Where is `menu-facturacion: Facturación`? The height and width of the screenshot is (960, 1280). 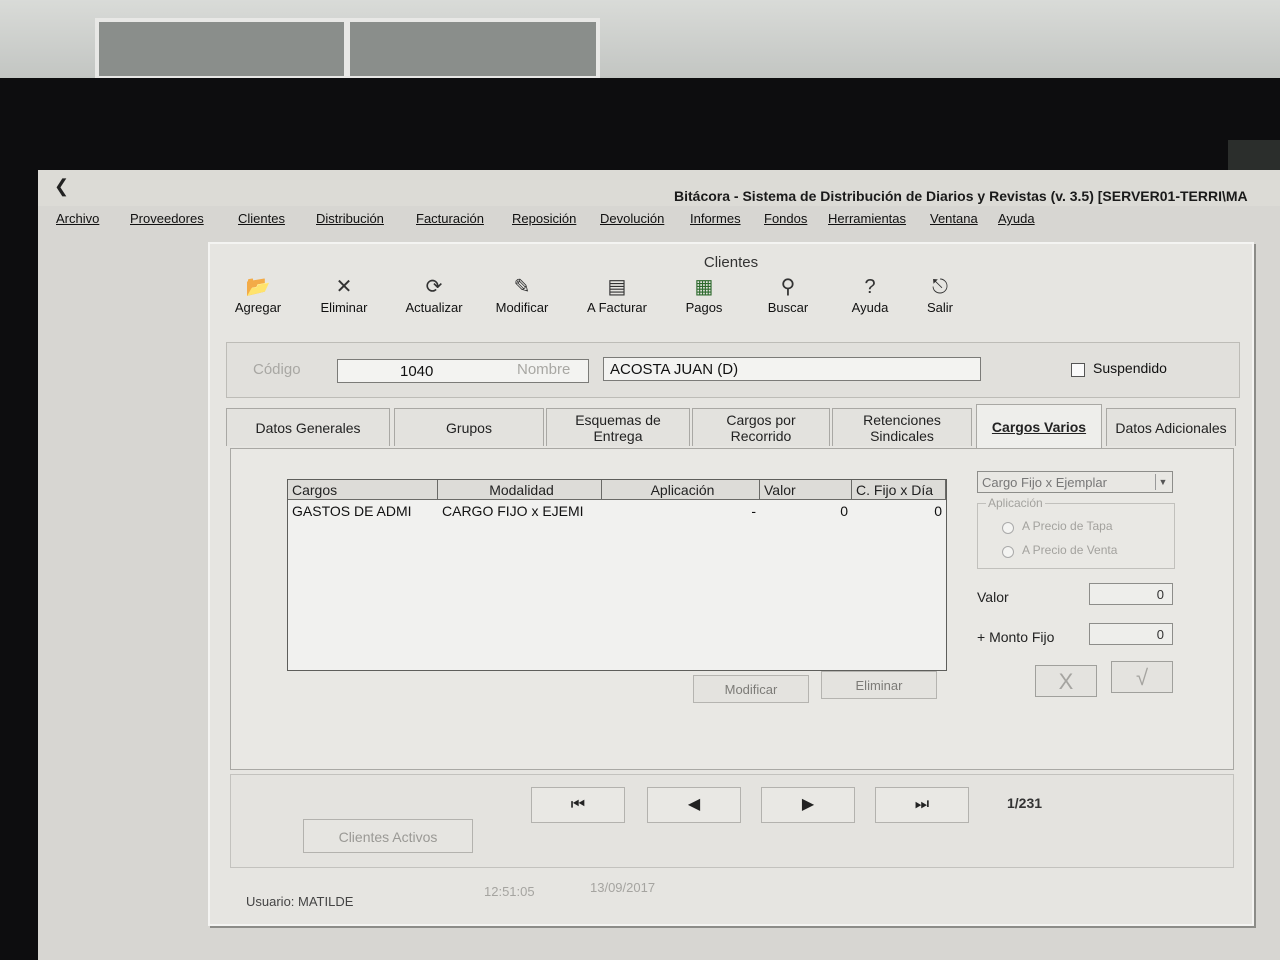 menu-facturacion: Facturación is located at coordinates (450, 218).